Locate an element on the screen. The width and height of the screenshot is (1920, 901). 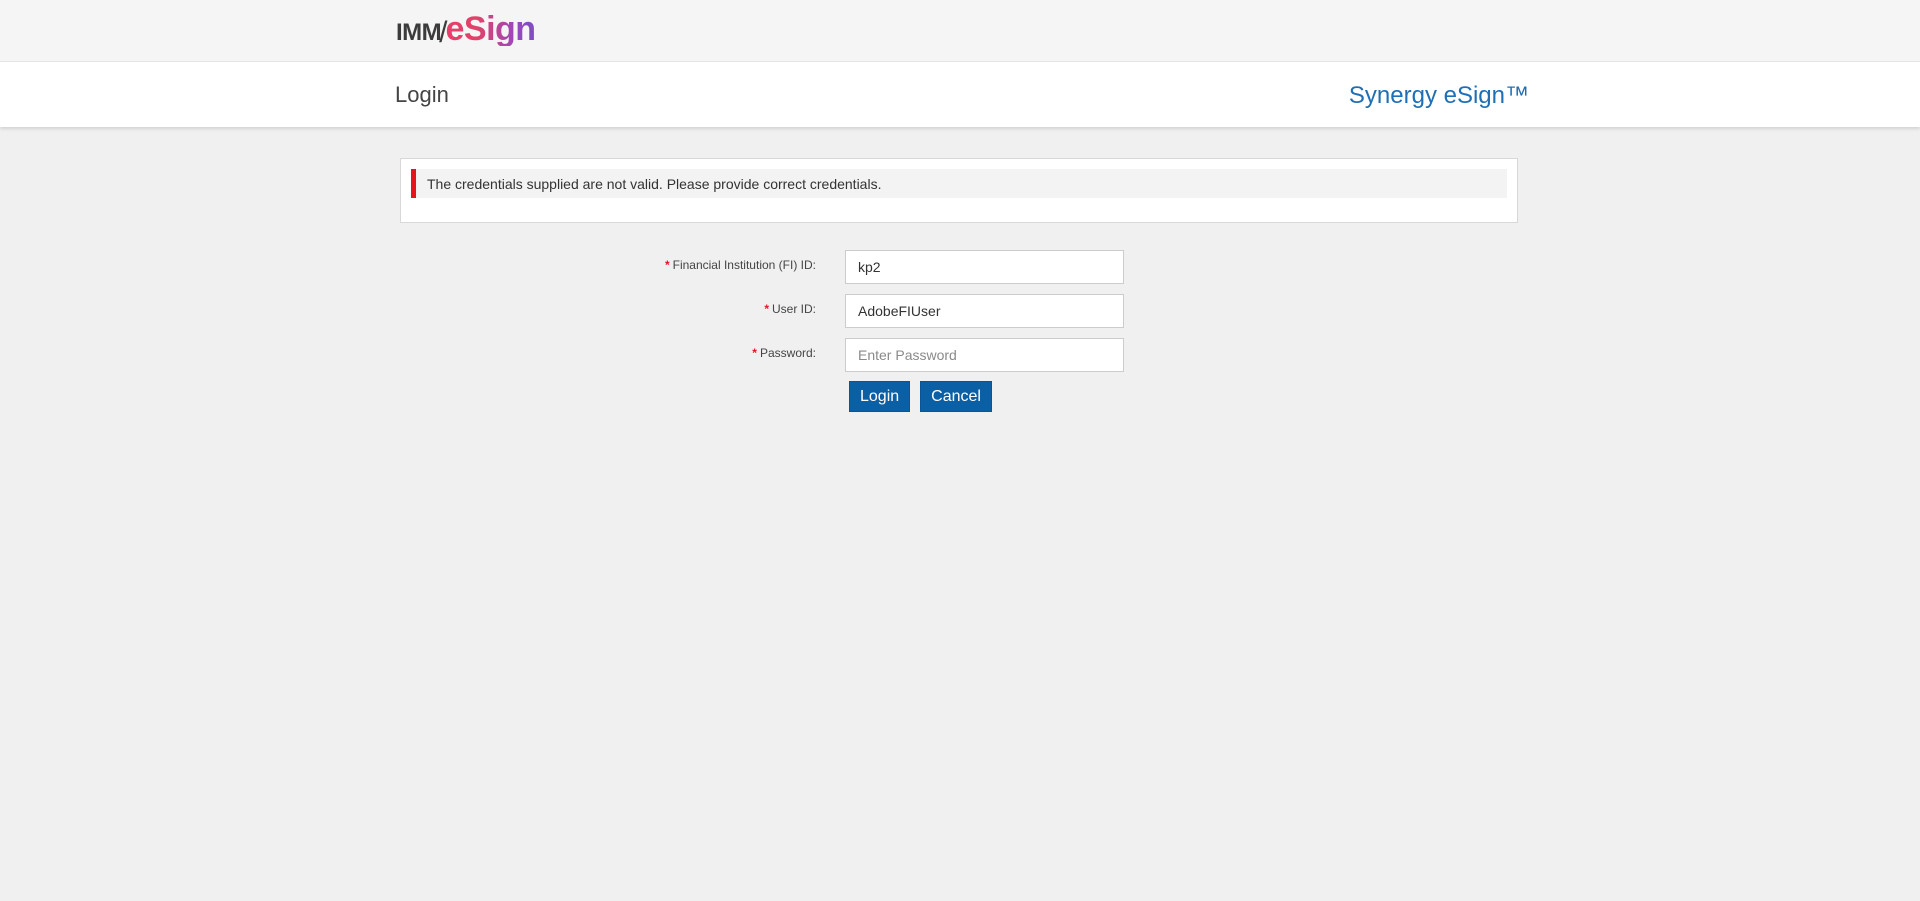
fi-id-label: * Financial Institution (FI) ID: is located at coordinates (740, 265).